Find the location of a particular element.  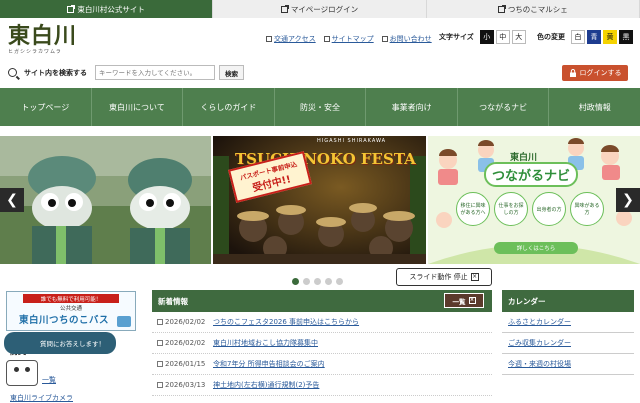

search-icon is located at coordinates (12, 72).